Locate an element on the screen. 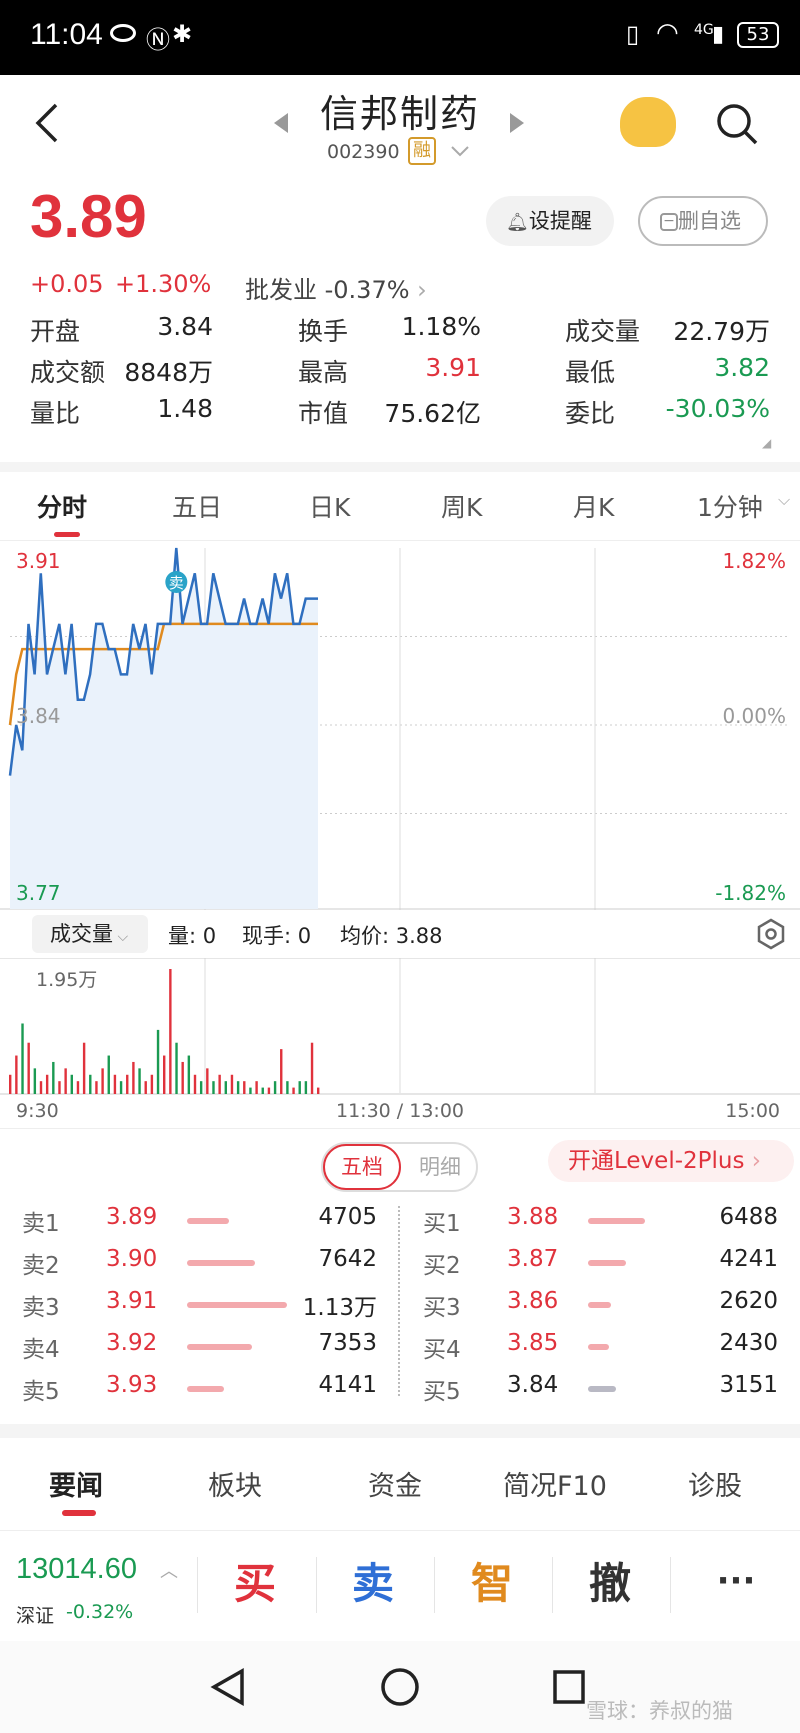  pct-axis-bottom: -1.82% is located at coordinates (750, 893).